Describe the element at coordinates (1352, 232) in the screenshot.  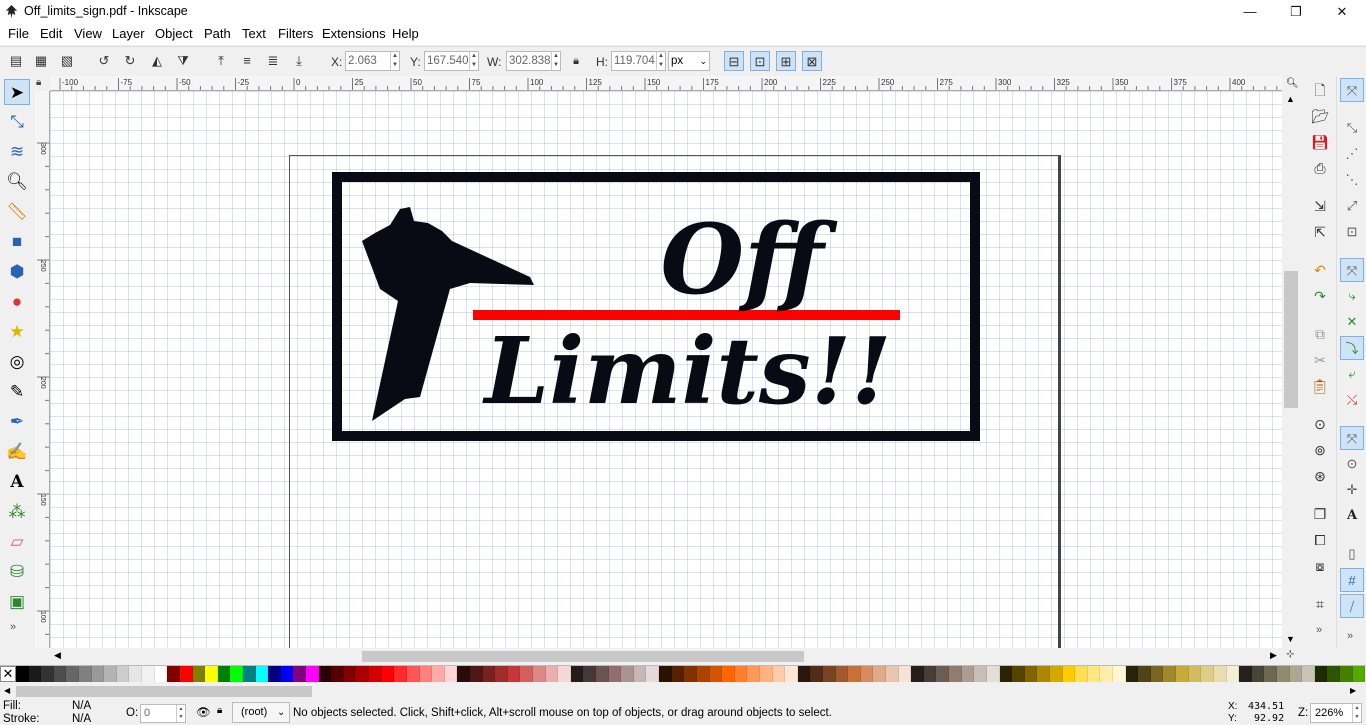
I see `snap-bbox-center-icon: ⊡` at that location.